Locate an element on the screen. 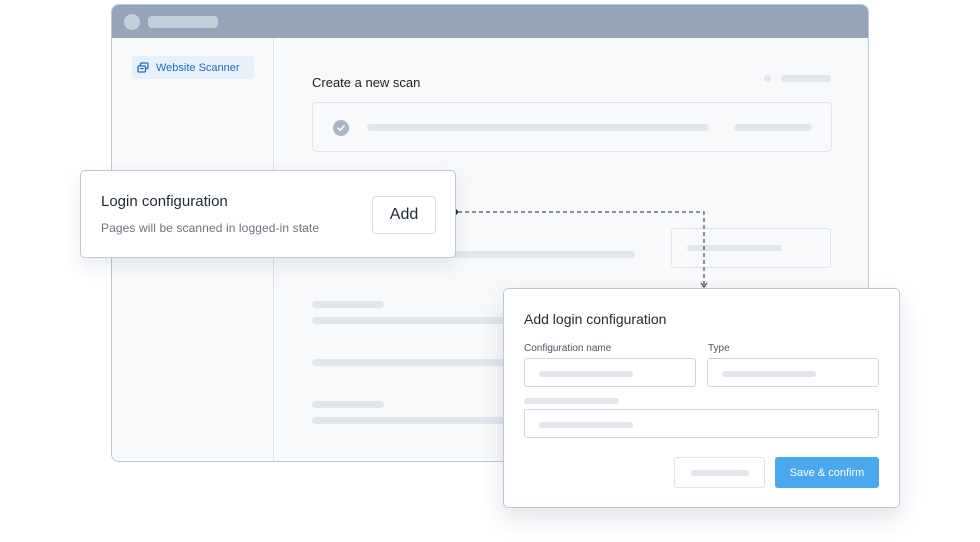 The image size is (980, 542). save-confirm-button: Save & confirm is located at coordinates (827, 472).